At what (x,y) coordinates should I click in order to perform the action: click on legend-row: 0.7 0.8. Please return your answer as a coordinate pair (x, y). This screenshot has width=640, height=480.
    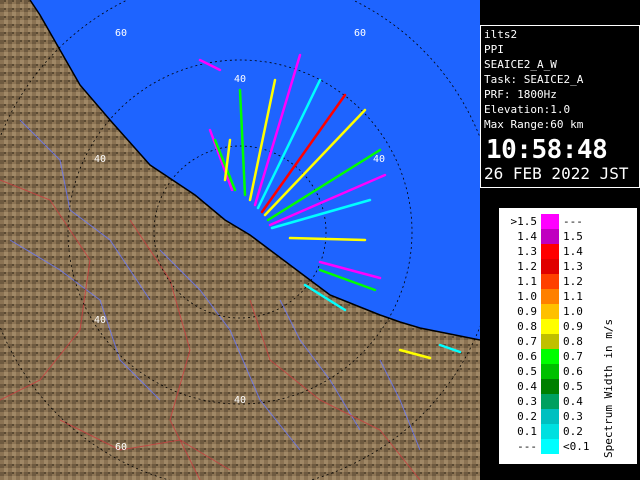
    Looking at the image, I should click on (568, 341).